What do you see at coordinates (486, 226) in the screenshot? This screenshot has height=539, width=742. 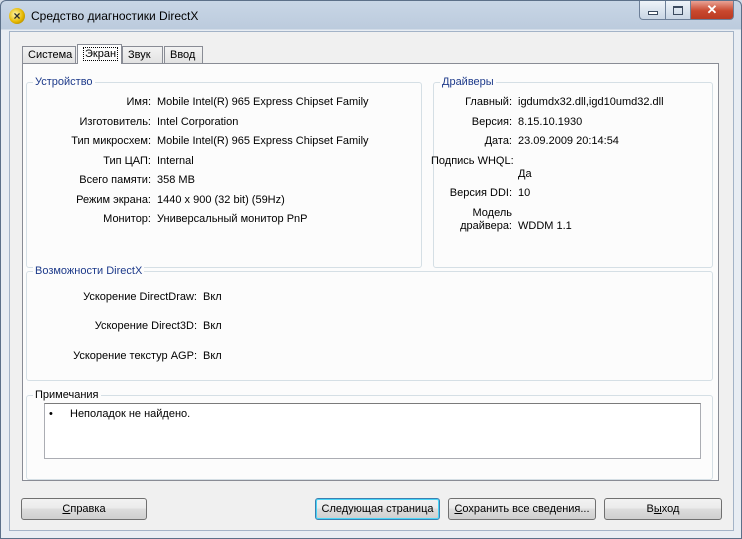 I see `driver-model-label-line2: драйвера:` at bounding box center [486, 226].